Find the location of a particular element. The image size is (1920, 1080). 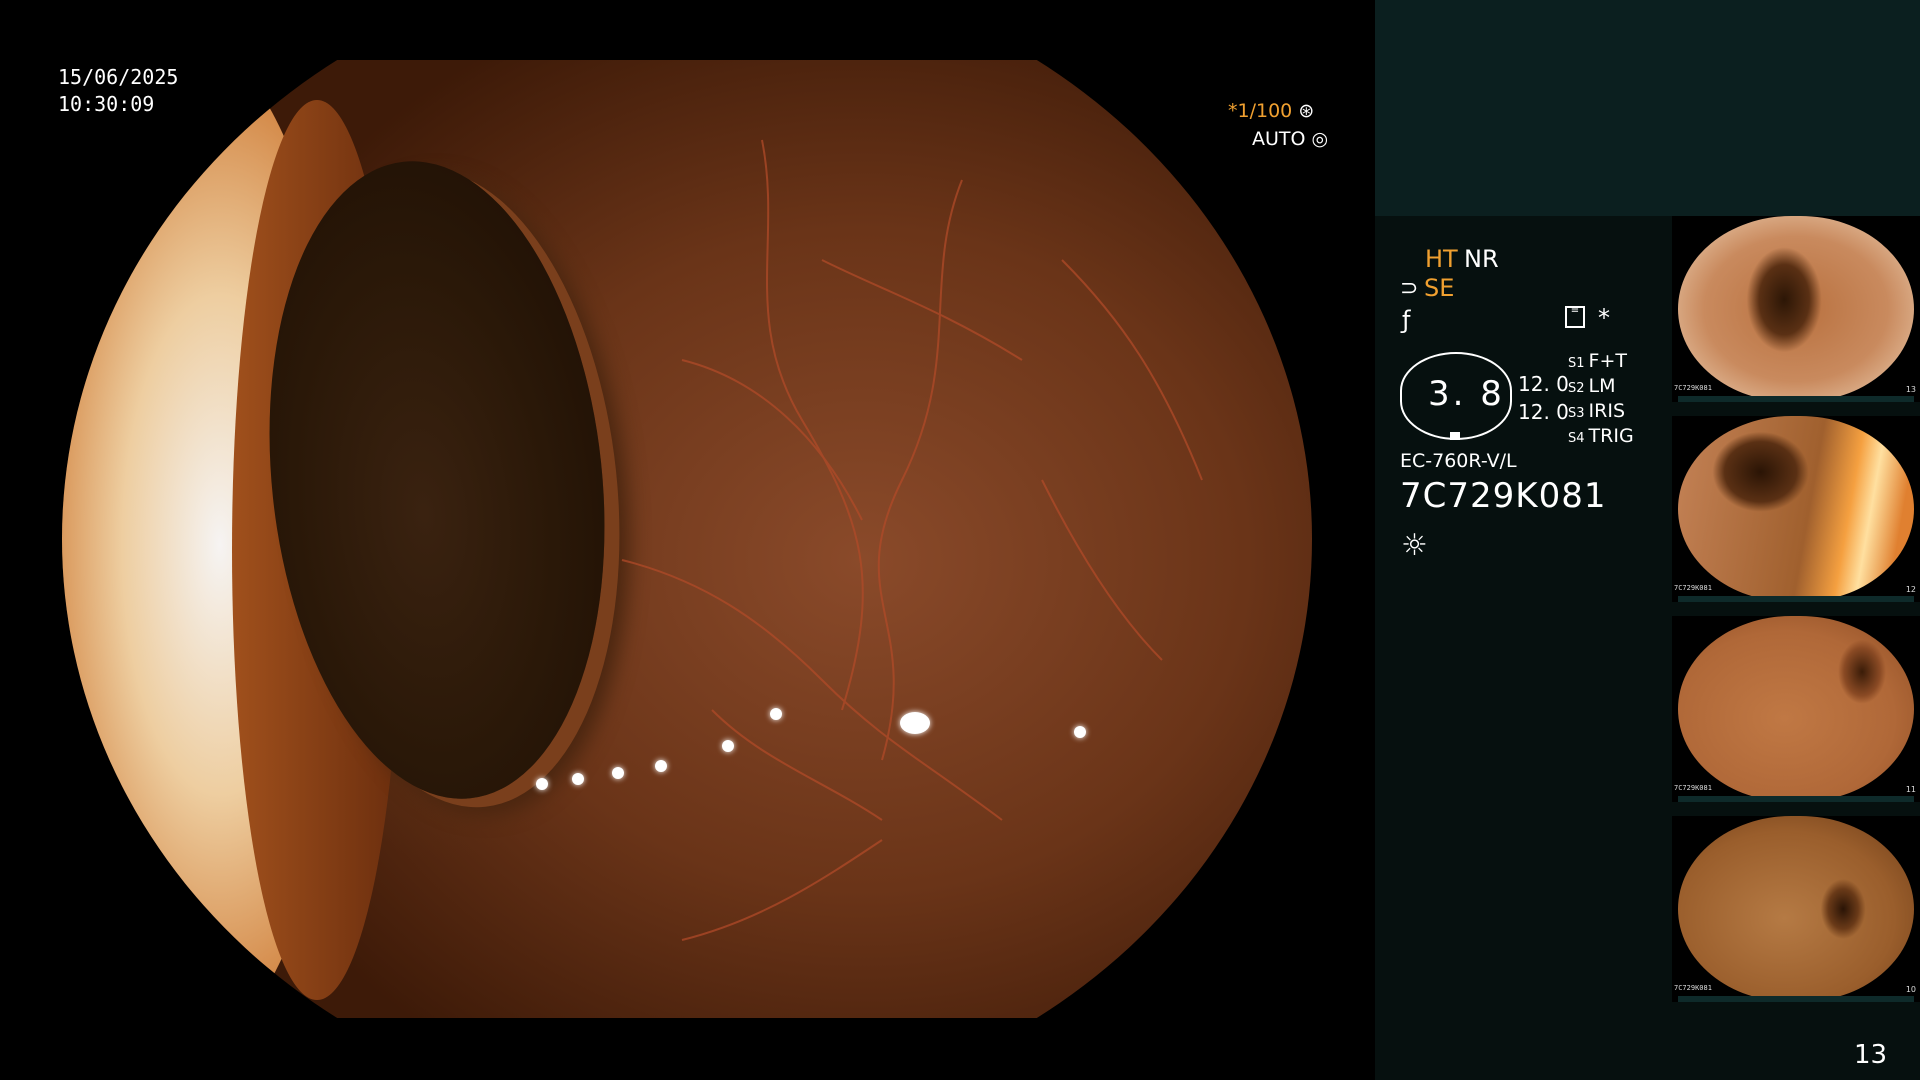

nr-indicator: NR is located at coordinates (1481, 259).